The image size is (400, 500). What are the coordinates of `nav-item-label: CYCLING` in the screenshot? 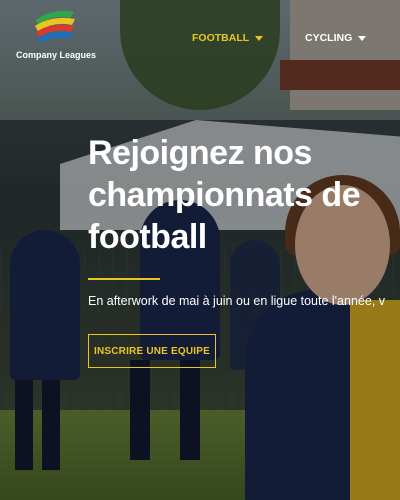 It's located at (329, 38).